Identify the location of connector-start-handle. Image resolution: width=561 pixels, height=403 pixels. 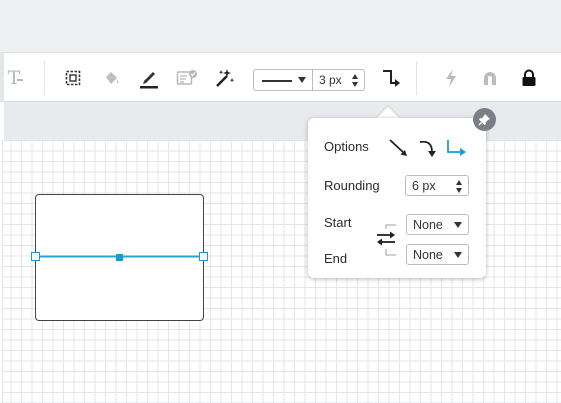
(35, 256).